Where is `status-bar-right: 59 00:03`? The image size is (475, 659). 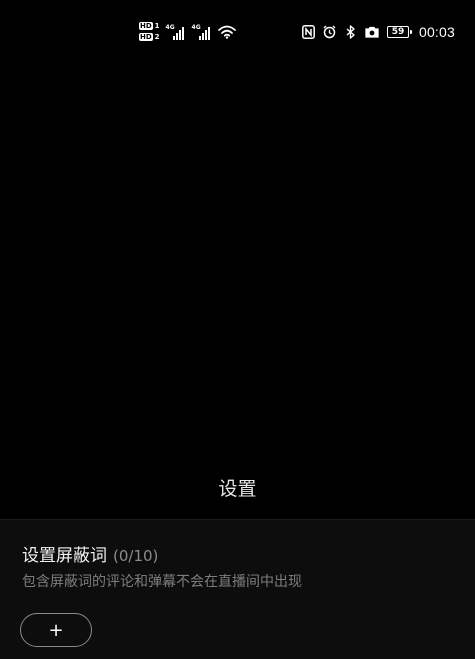 status-bar-right: 59 00:03 is located at coordinates (378, 32).